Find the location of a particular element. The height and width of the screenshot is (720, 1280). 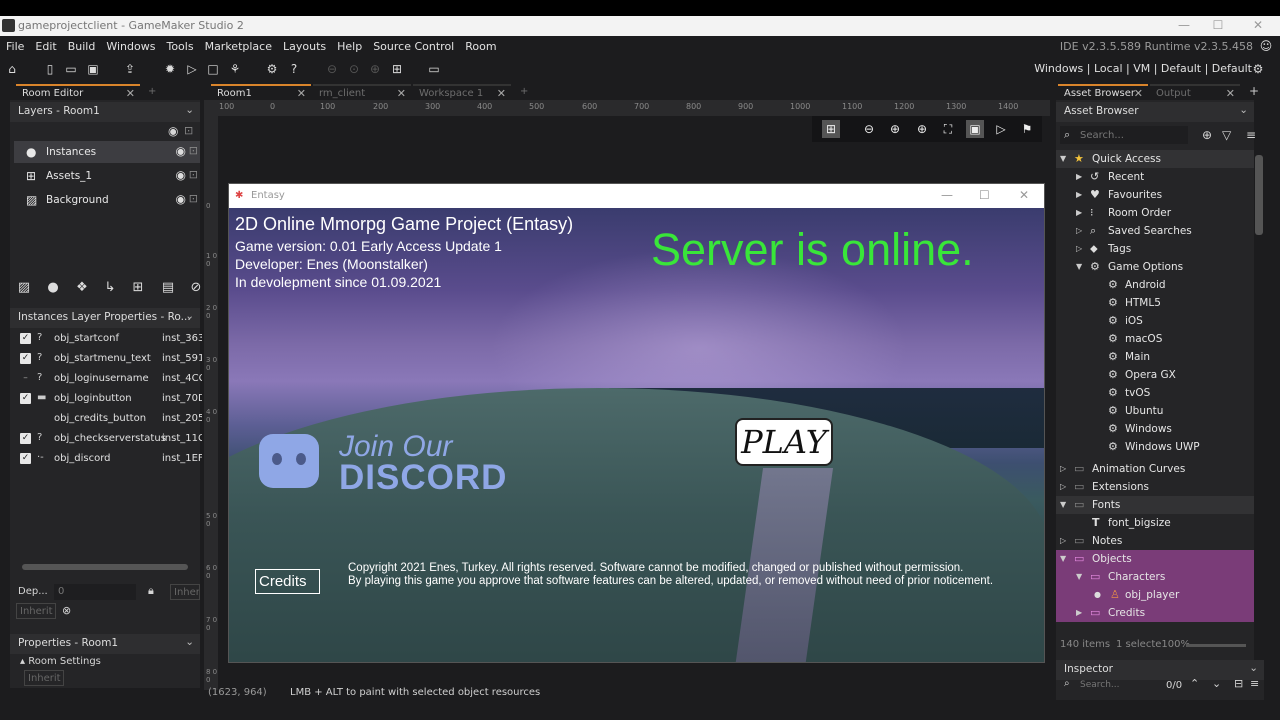

menu-build: Build is located at coordinates (81, 44).